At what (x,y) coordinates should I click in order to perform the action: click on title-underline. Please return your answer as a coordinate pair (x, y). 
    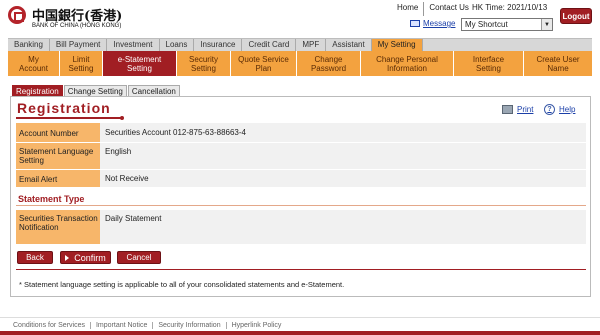
    Looking at the image, I should click on (70, 118).